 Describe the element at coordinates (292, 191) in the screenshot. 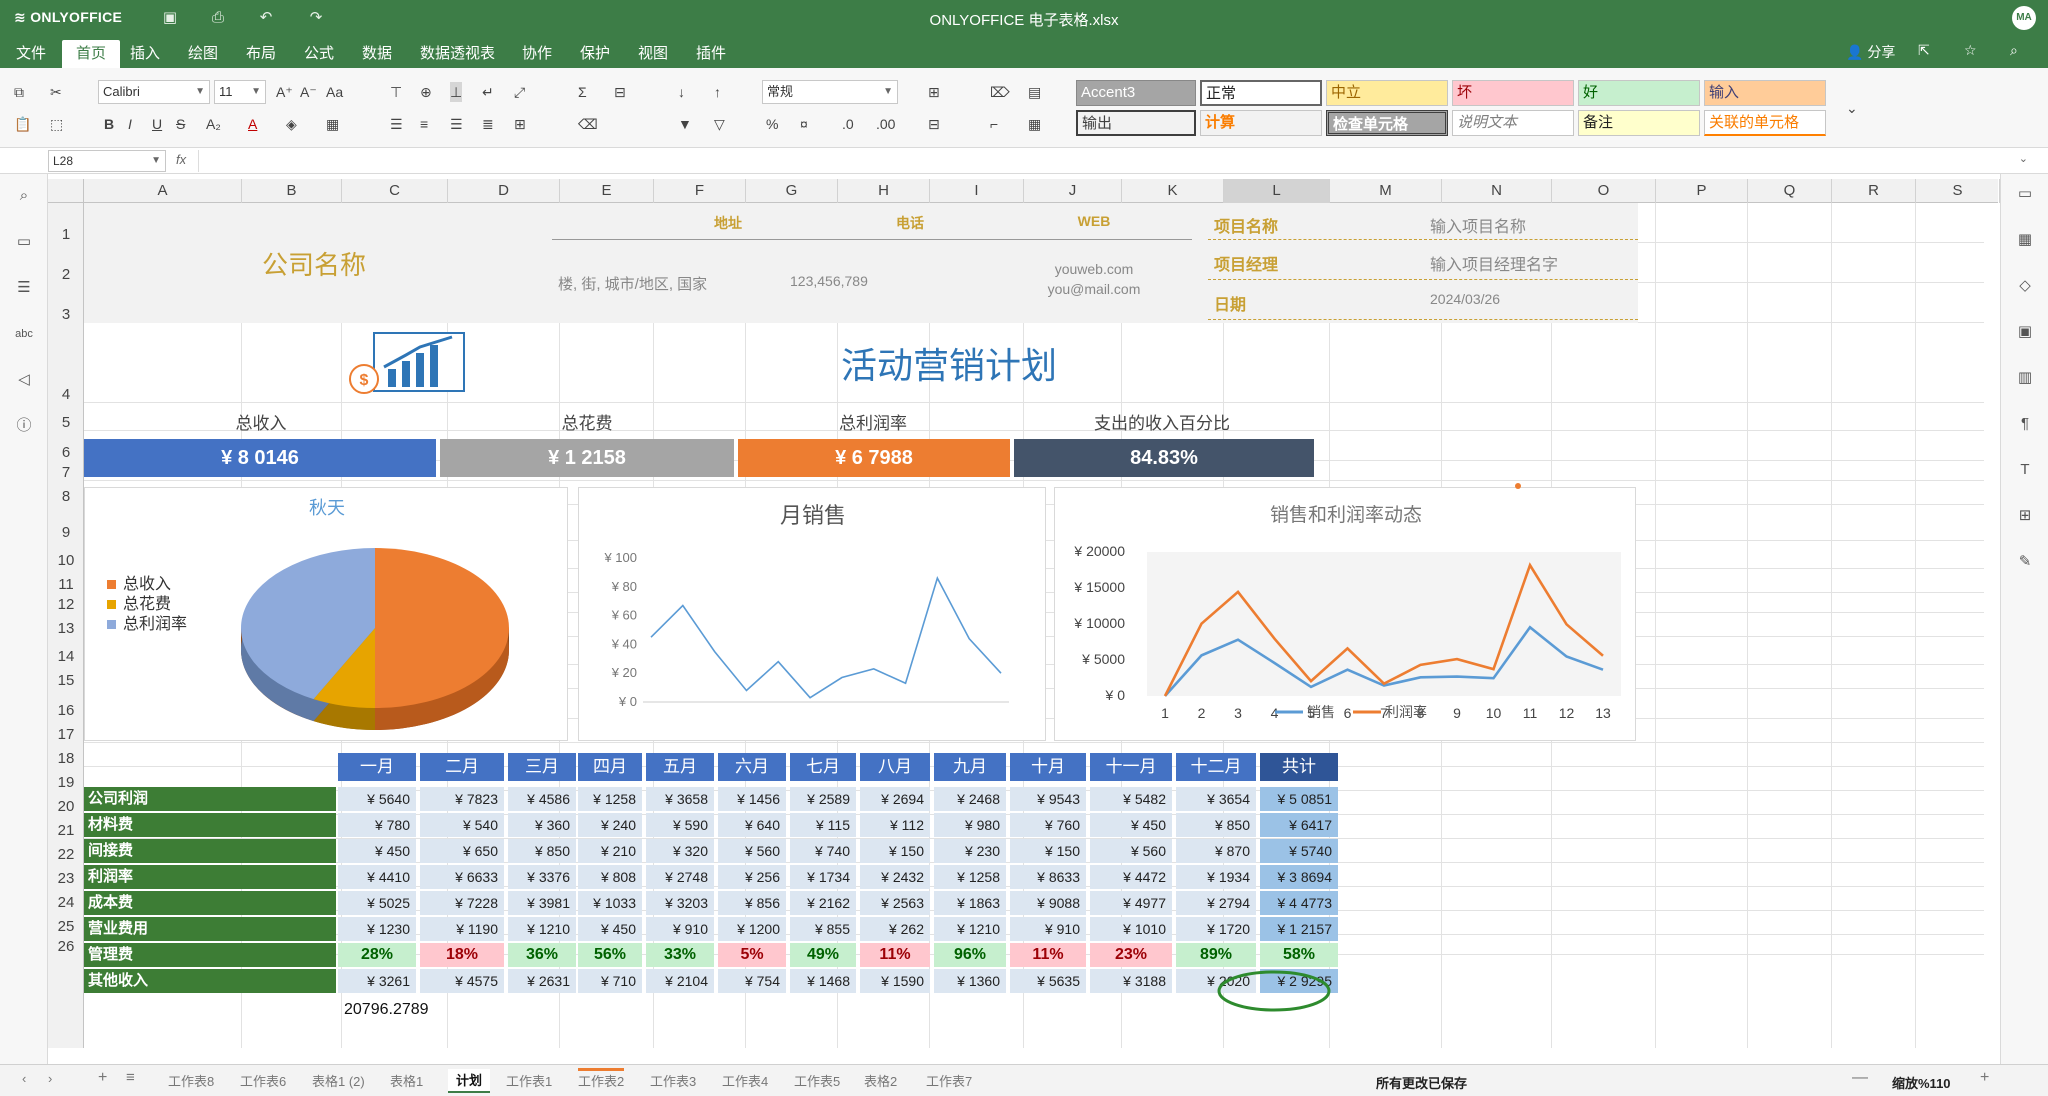

I see `column-header-b: B` at that location.